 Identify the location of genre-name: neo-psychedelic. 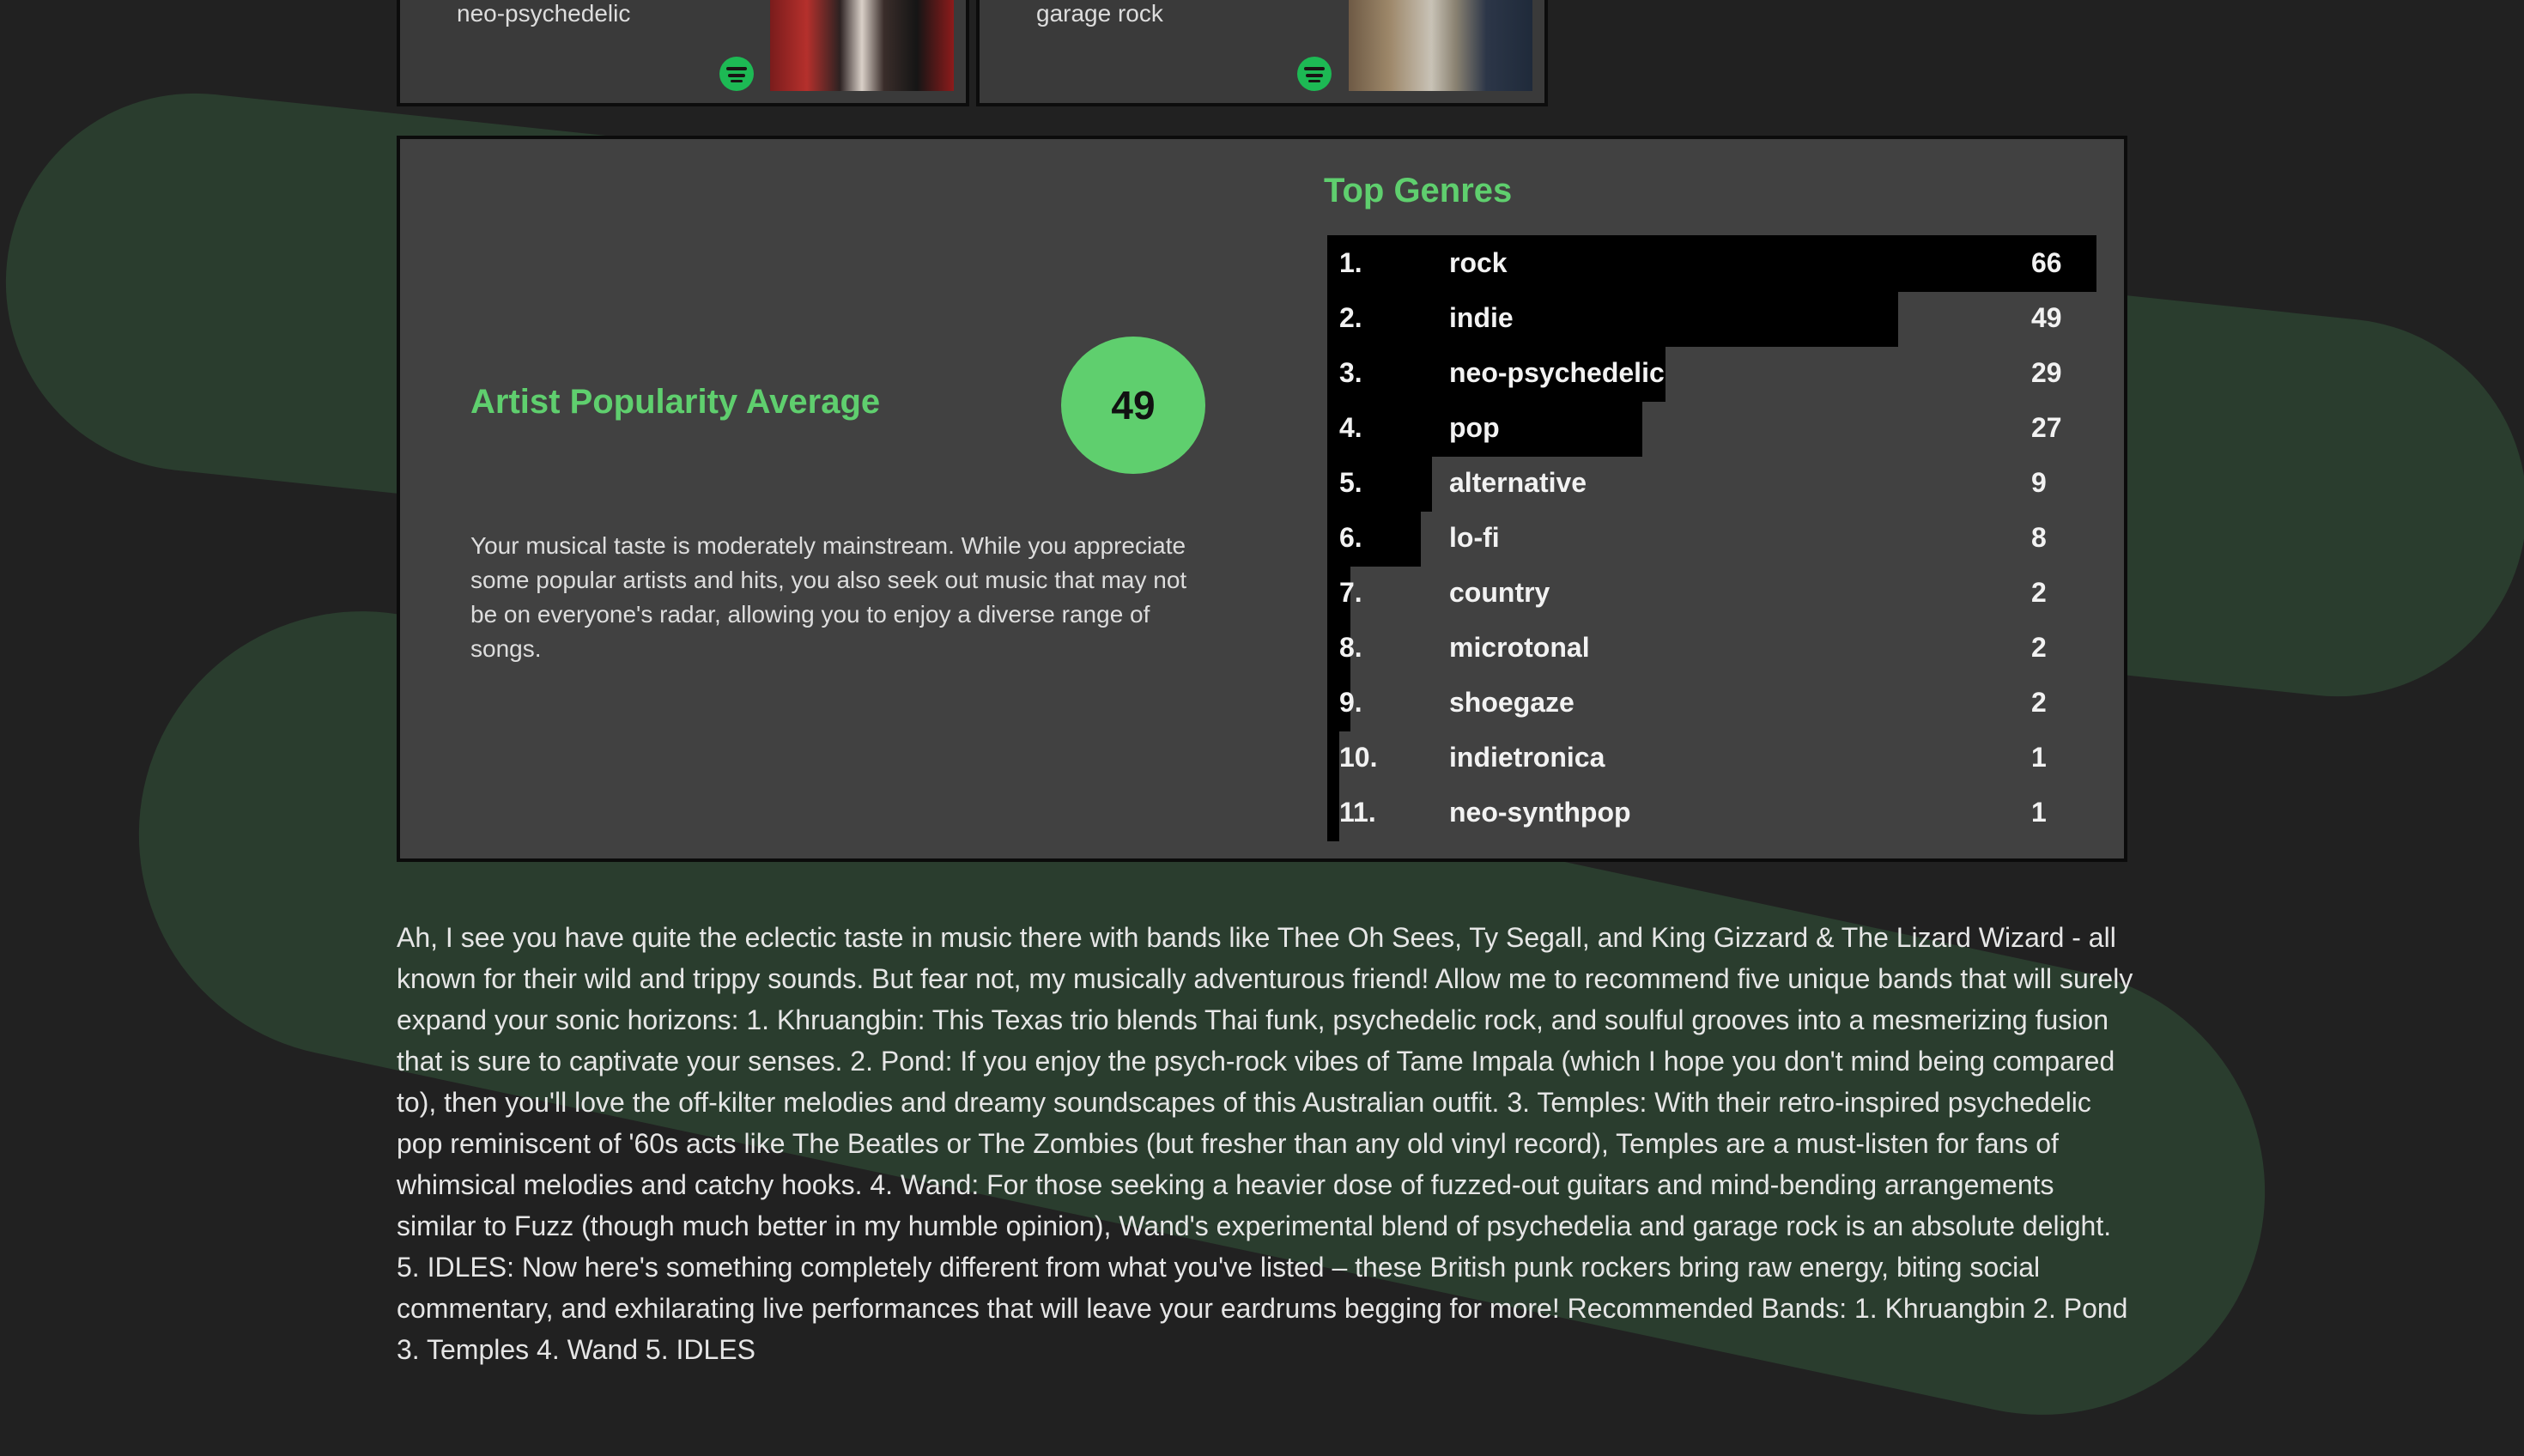
(1557, 373).